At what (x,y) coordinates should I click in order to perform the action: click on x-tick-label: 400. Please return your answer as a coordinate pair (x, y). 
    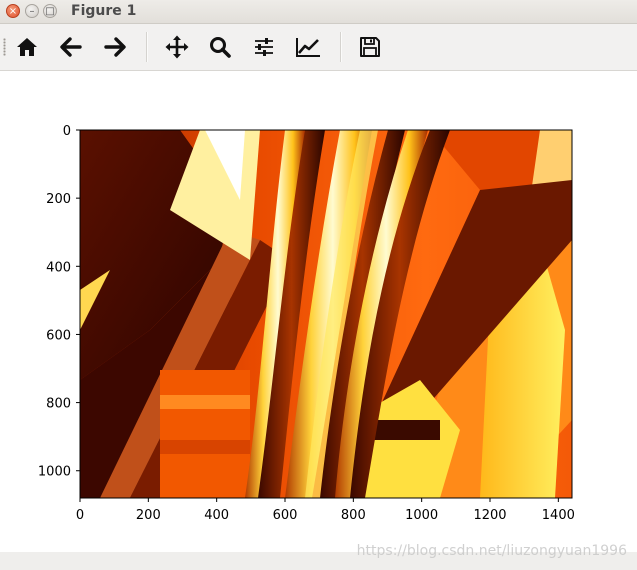
    Looking at the image, I should click on (216, 515).